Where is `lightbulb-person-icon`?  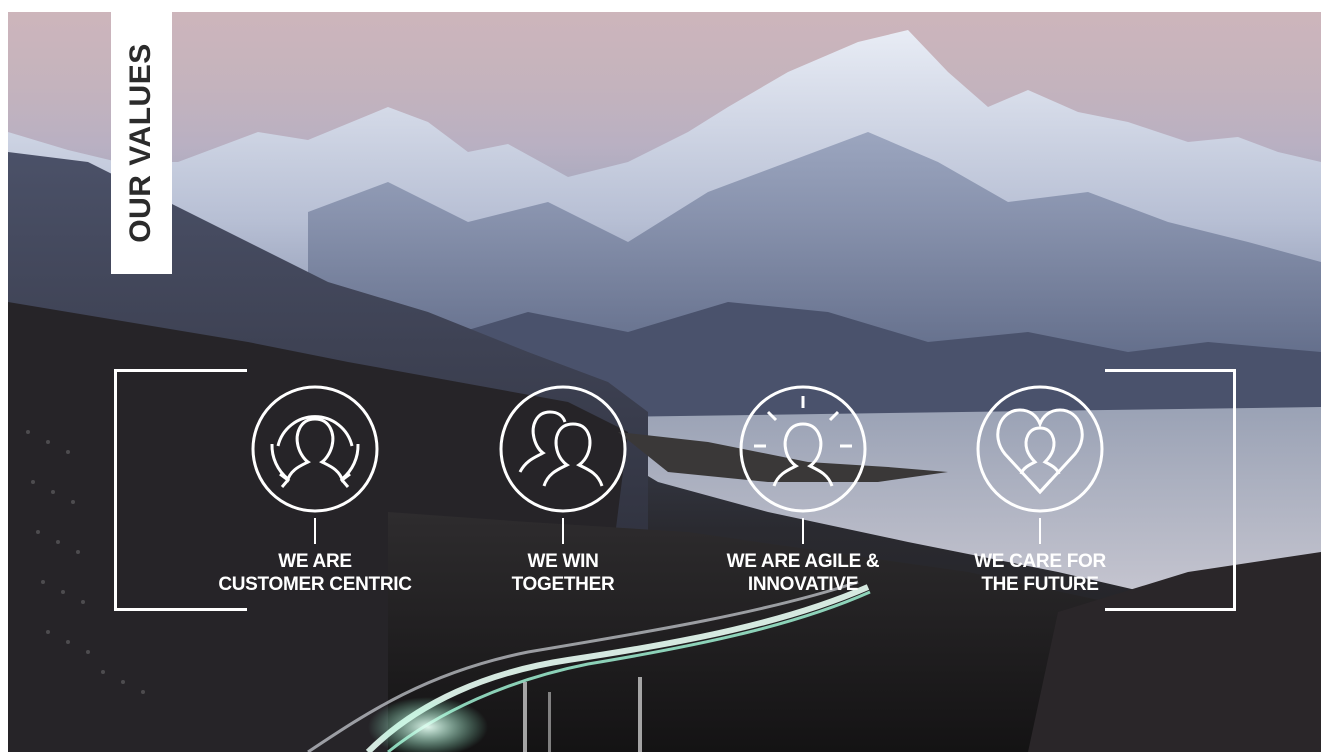
lightbulb-person-icon is located at coordinates (803, 449).